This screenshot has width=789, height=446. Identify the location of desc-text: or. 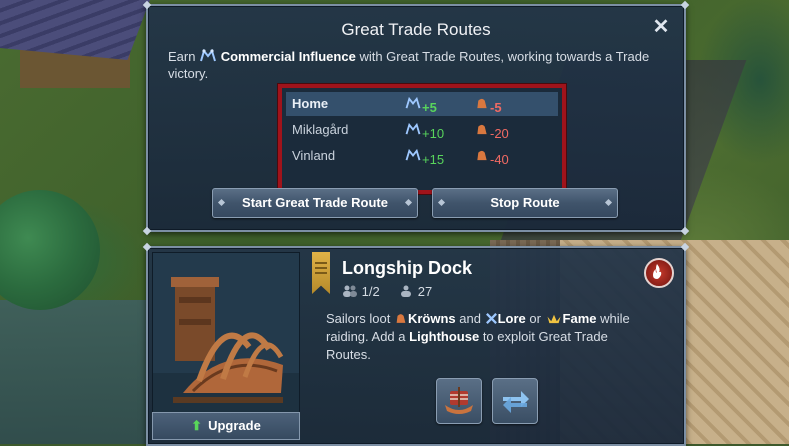
(535, 318).